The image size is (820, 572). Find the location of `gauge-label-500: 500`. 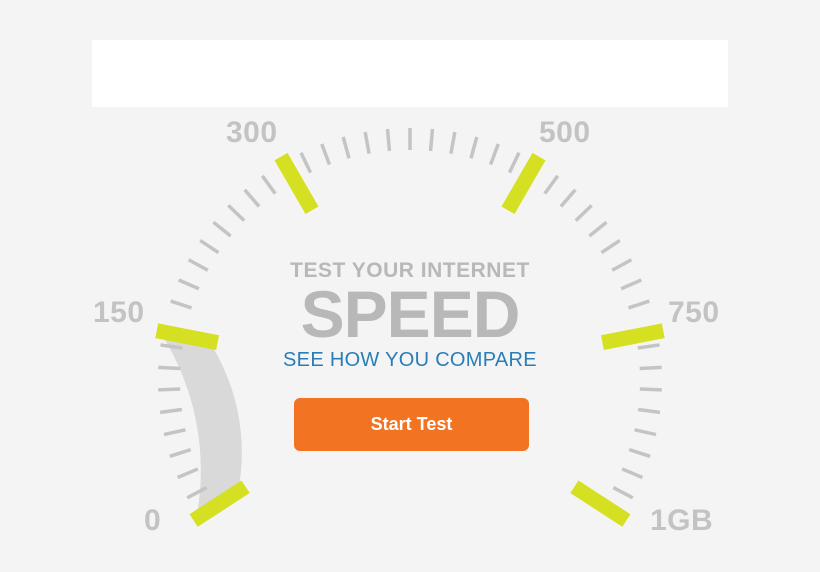

gauge-label-500: 500 is located at coordinates (565, 132).